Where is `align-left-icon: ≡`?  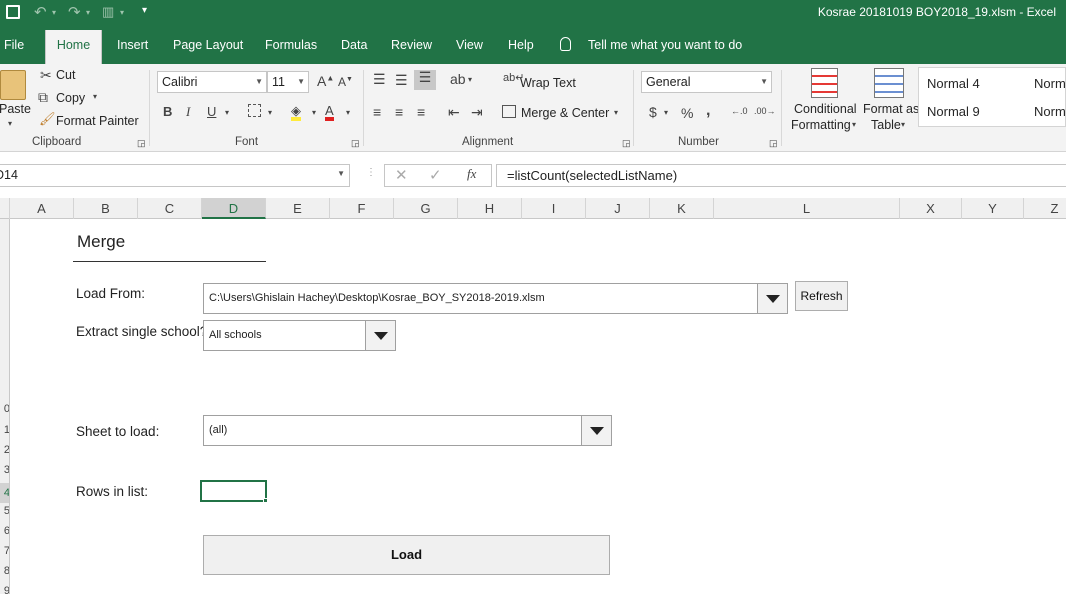 align-left-icon: ≡ is located at coordinates (377, 112).